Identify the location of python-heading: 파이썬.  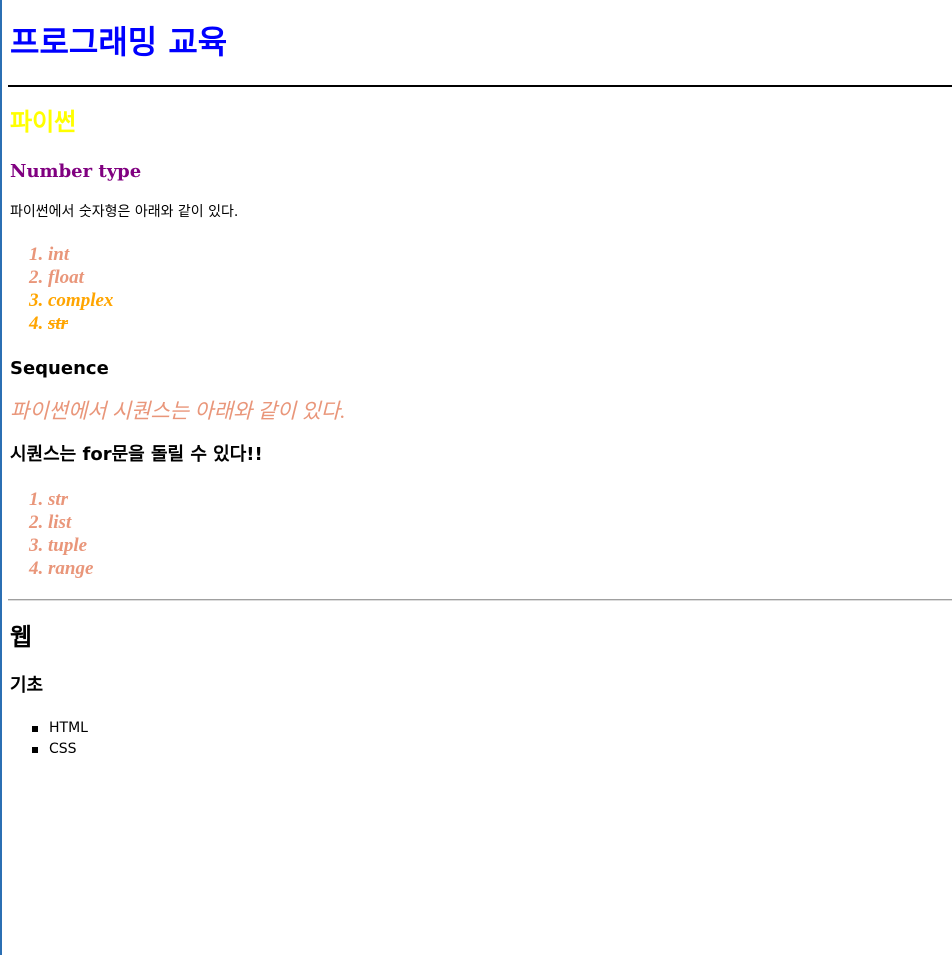
(43, 122).